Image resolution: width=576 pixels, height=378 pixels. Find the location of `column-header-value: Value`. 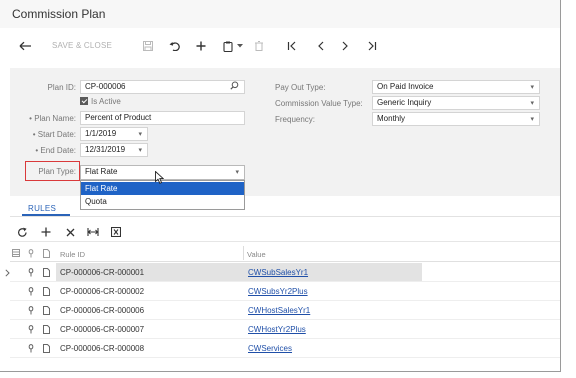

column-header-value: Value is located at coordinates (256, 254).